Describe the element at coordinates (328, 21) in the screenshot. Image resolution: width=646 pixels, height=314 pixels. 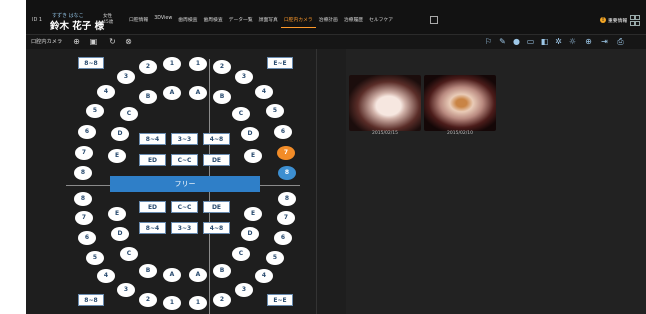
I see `tab-treatment-plan: 治療計画` at that location.